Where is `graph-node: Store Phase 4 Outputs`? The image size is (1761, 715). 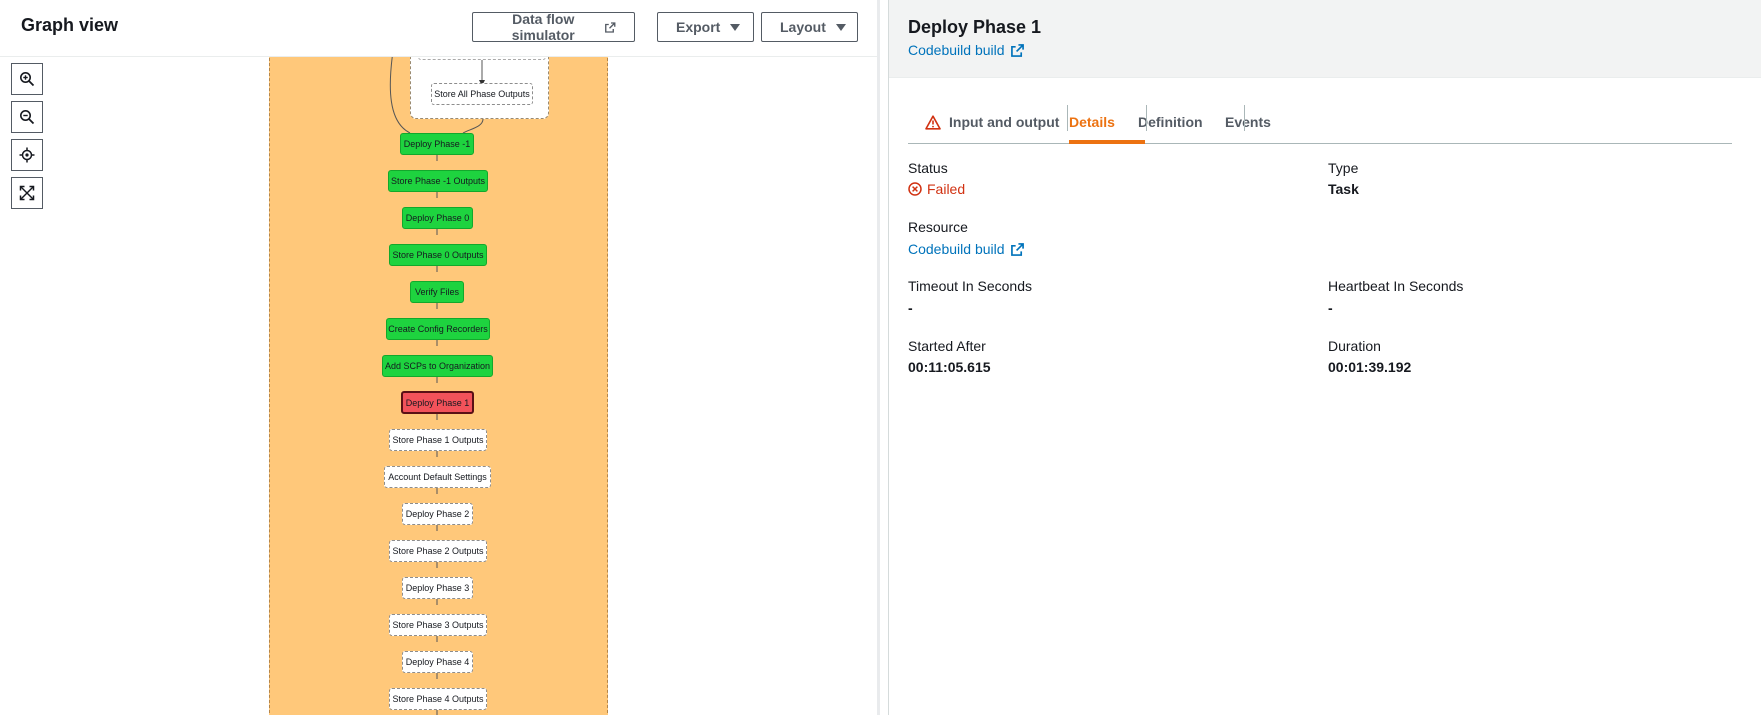 graph-node: Store Phase 4 Outputs is located at coordinates (438, 699).